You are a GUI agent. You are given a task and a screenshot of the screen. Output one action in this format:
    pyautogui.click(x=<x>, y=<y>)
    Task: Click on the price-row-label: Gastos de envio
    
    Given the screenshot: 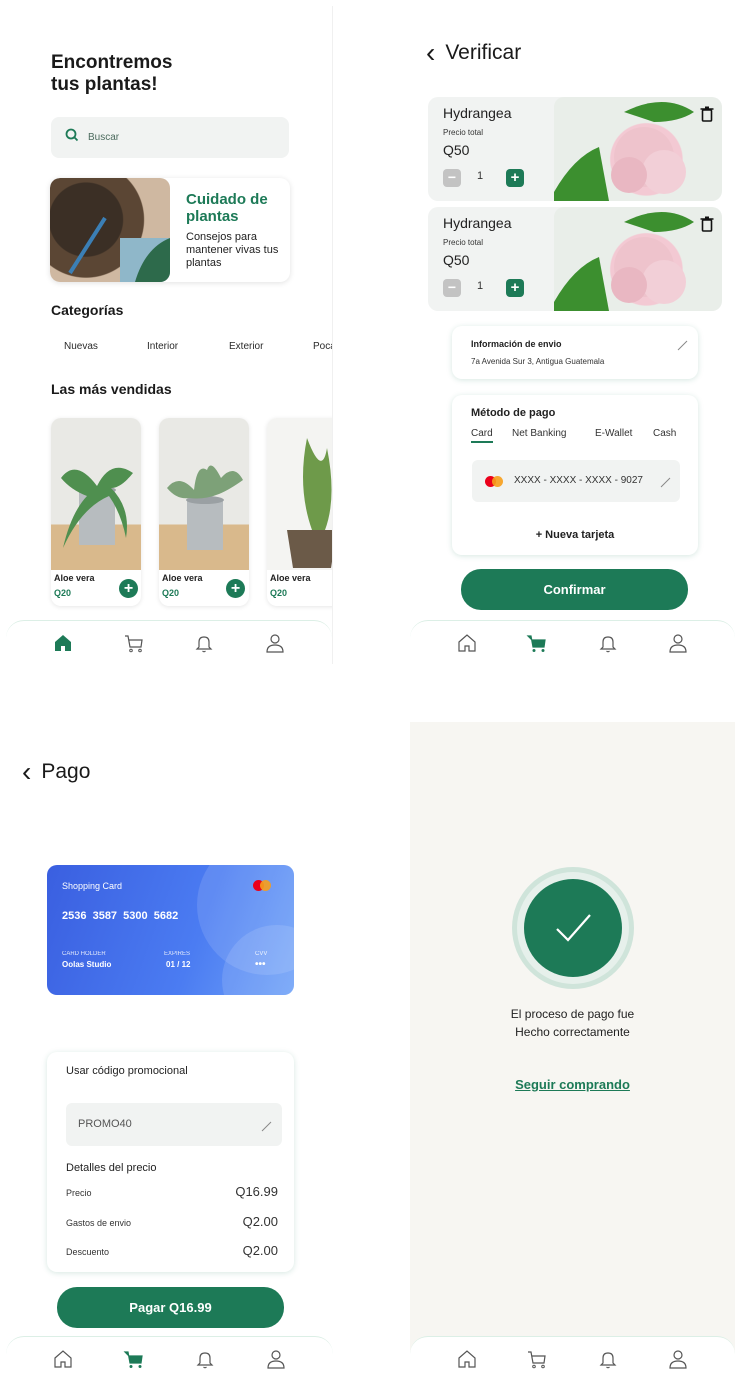 What is the action you would take?
    pyautogui.click(x=99, y=1223)
    